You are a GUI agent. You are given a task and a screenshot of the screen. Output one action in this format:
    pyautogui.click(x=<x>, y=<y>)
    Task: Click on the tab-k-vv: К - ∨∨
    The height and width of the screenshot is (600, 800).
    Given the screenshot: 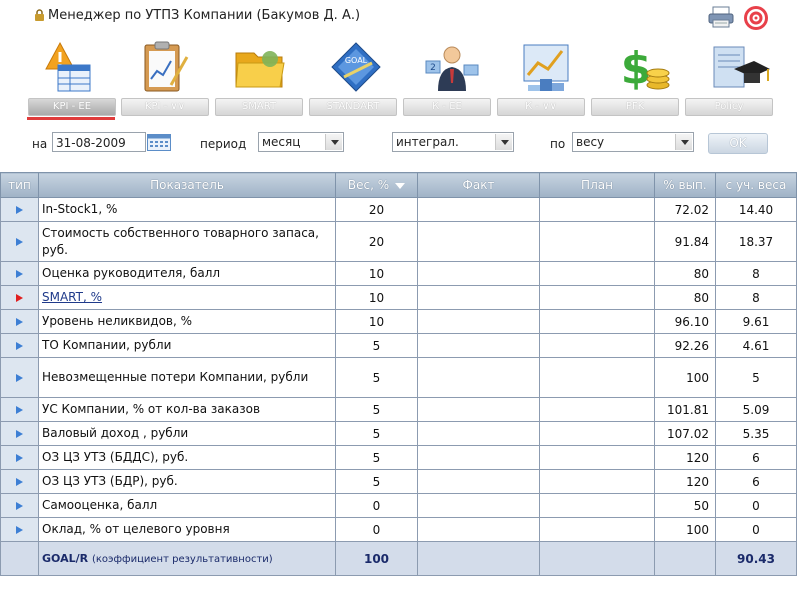 What is the action you would take?
    pyautogui.click(x=541, y=107)
    